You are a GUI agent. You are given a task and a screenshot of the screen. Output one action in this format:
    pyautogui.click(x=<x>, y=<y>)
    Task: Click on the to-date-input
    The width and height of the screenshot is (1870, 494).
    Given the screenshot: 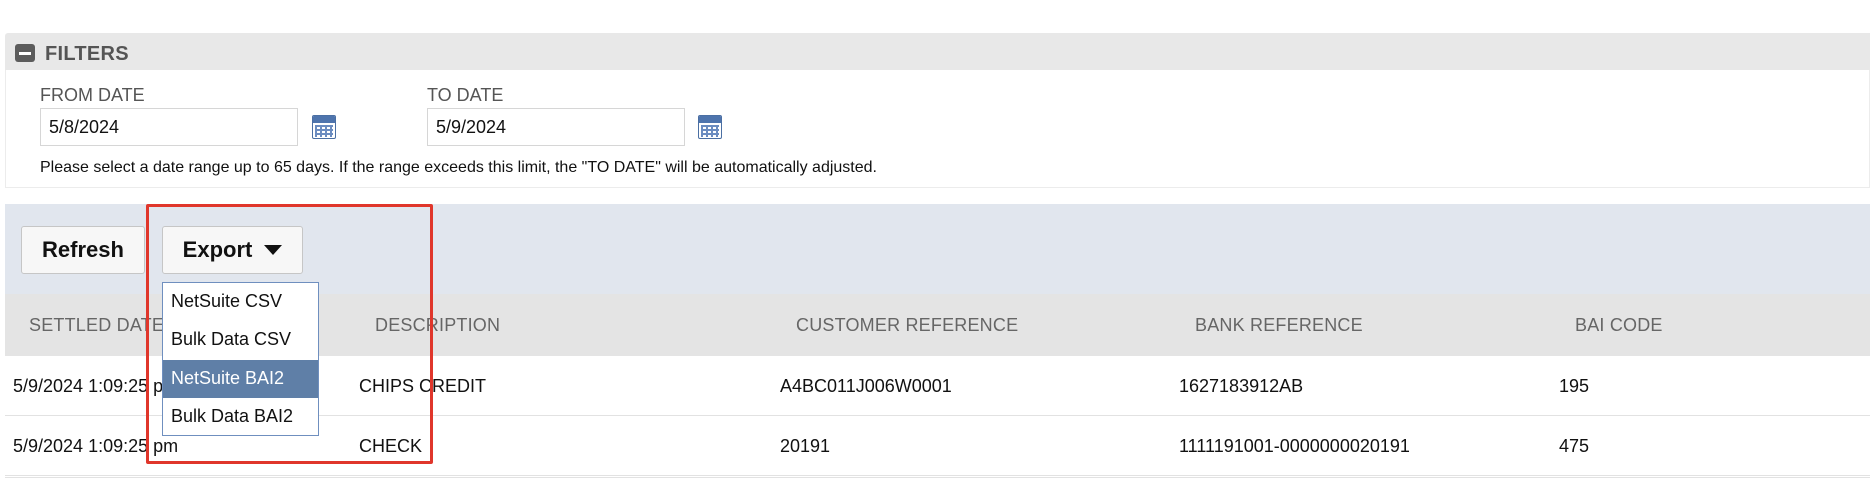 What is the action you would take?
    pyautogui.click(x=556, y=127)
    